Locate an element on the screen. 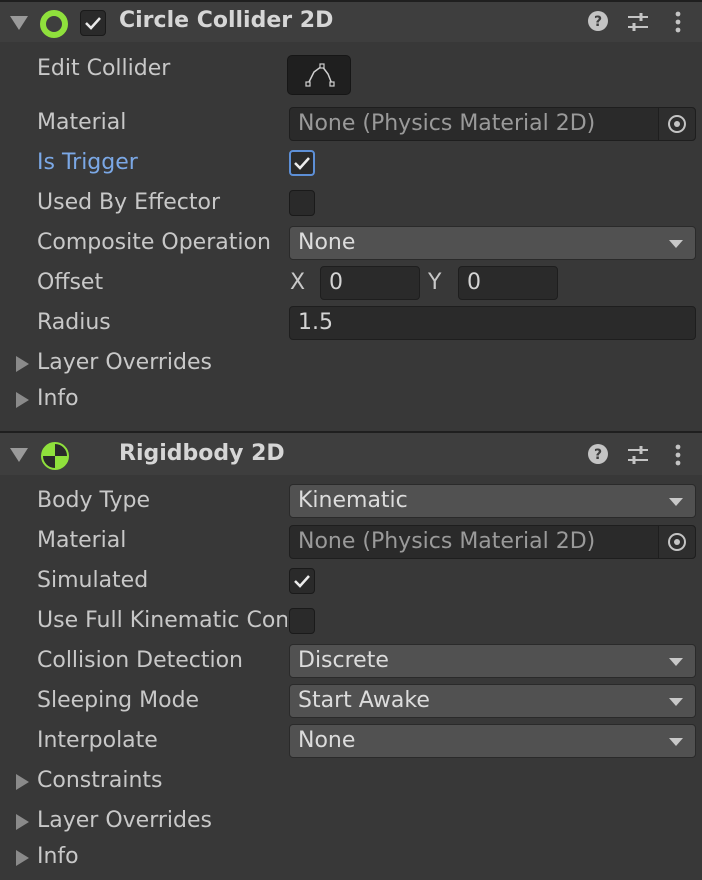 The width and height of the screenshot is (702, 880). composite-operation-label: Composite Operation is located at coordinates (154, 242).